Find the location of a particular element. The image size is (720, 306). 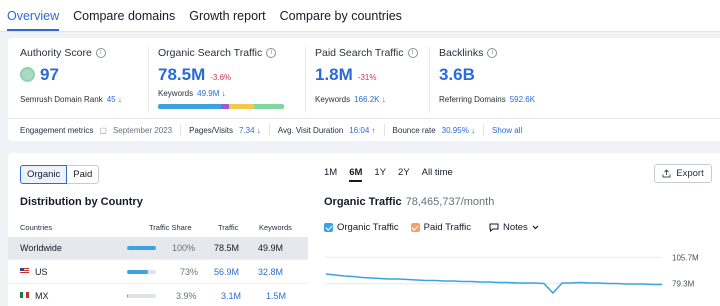

organic-traffic-value: 78.5M is located at coordinates (181, 75).